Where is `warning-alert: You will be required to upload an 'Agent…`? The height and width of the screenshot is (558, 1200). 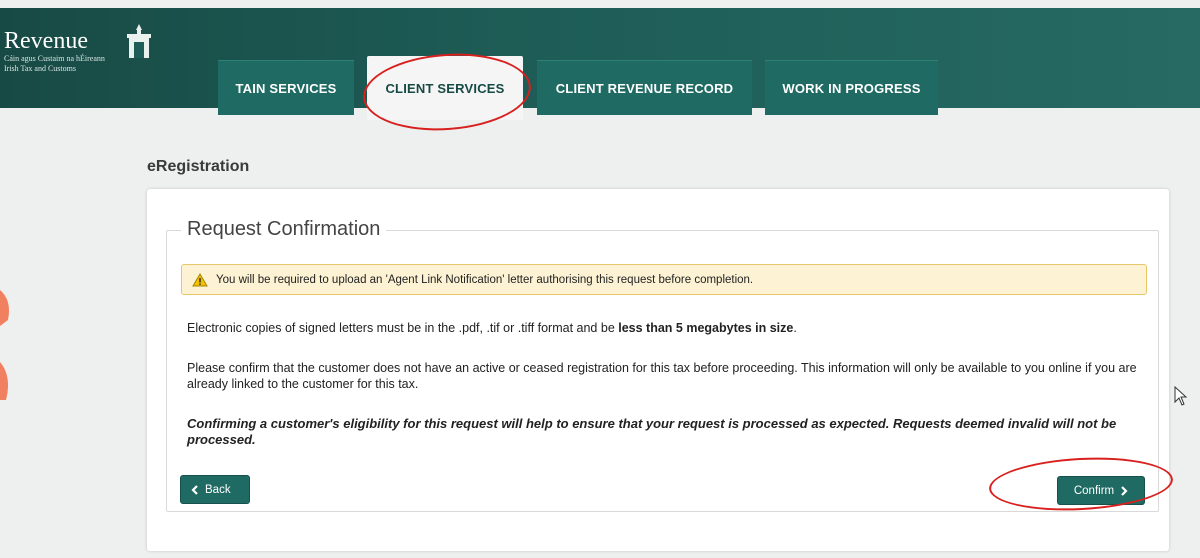
warning-alert: You will be required to upload an 'Agent… is located at coordinates (664, 279).